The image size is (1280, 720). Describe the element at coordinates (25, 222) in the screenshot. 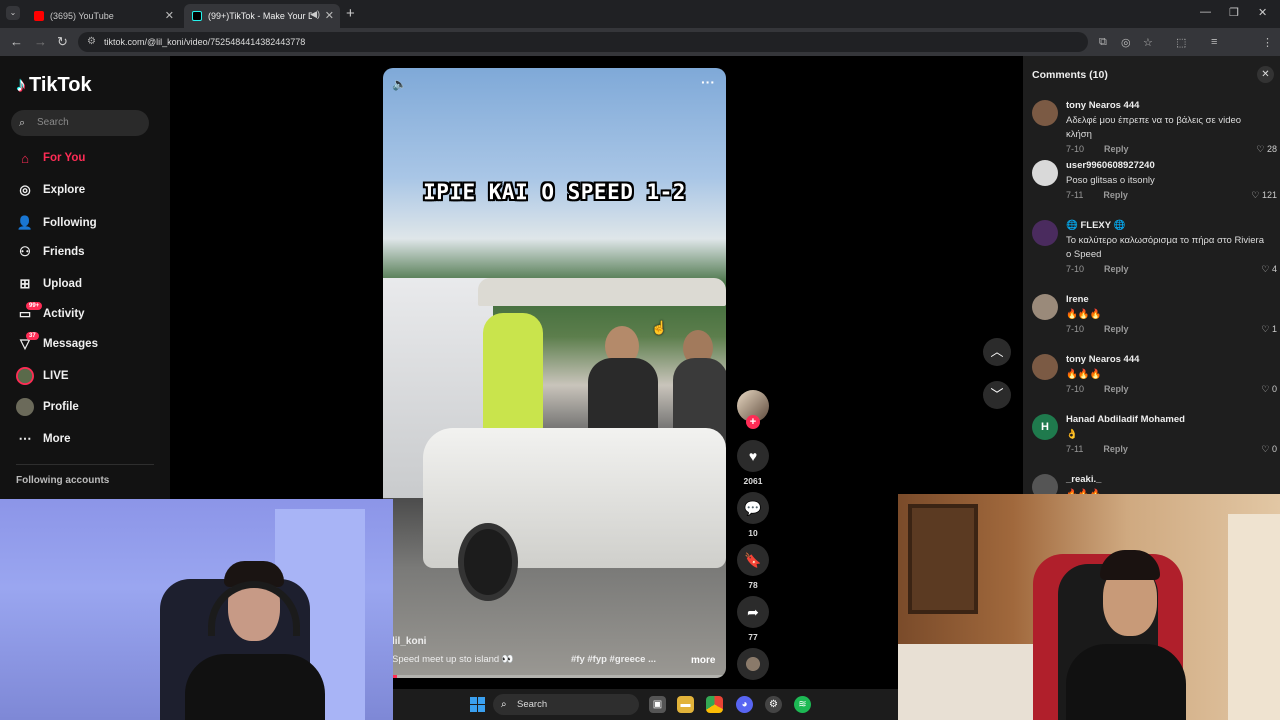

I see `person-add-icon: 👤` at that location.